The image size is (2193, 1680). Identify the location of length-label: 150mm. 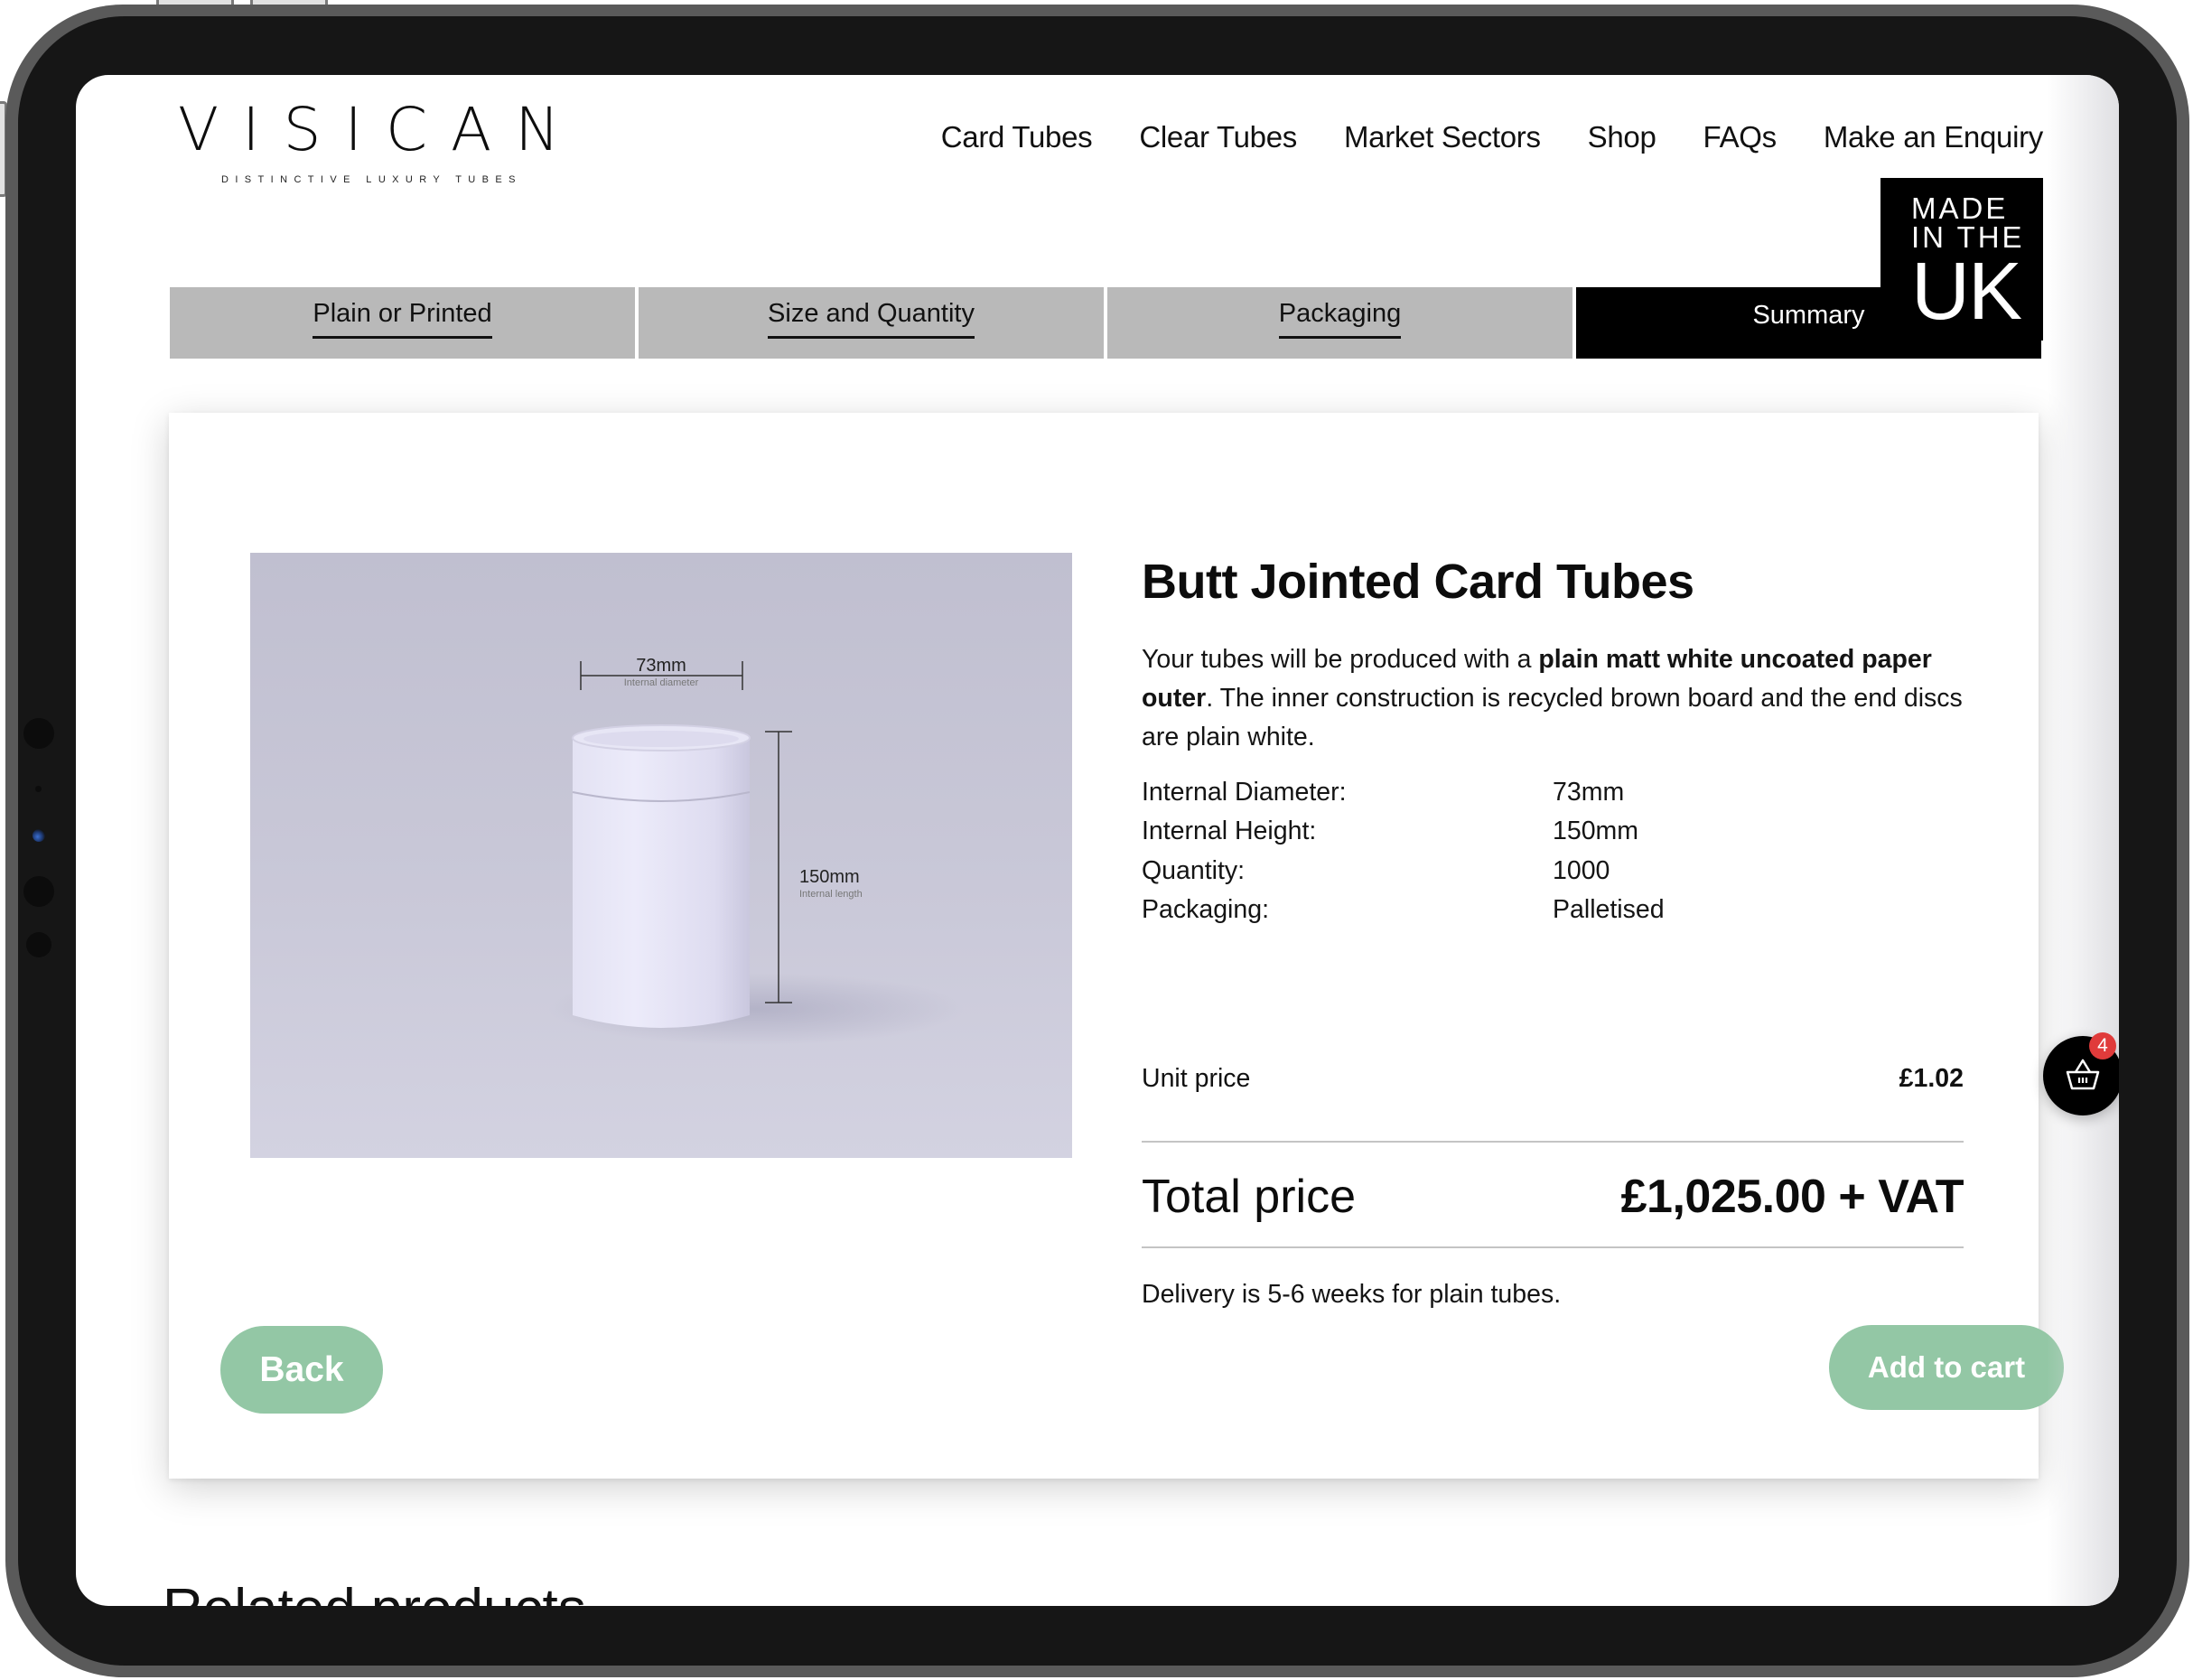
(829, 877).